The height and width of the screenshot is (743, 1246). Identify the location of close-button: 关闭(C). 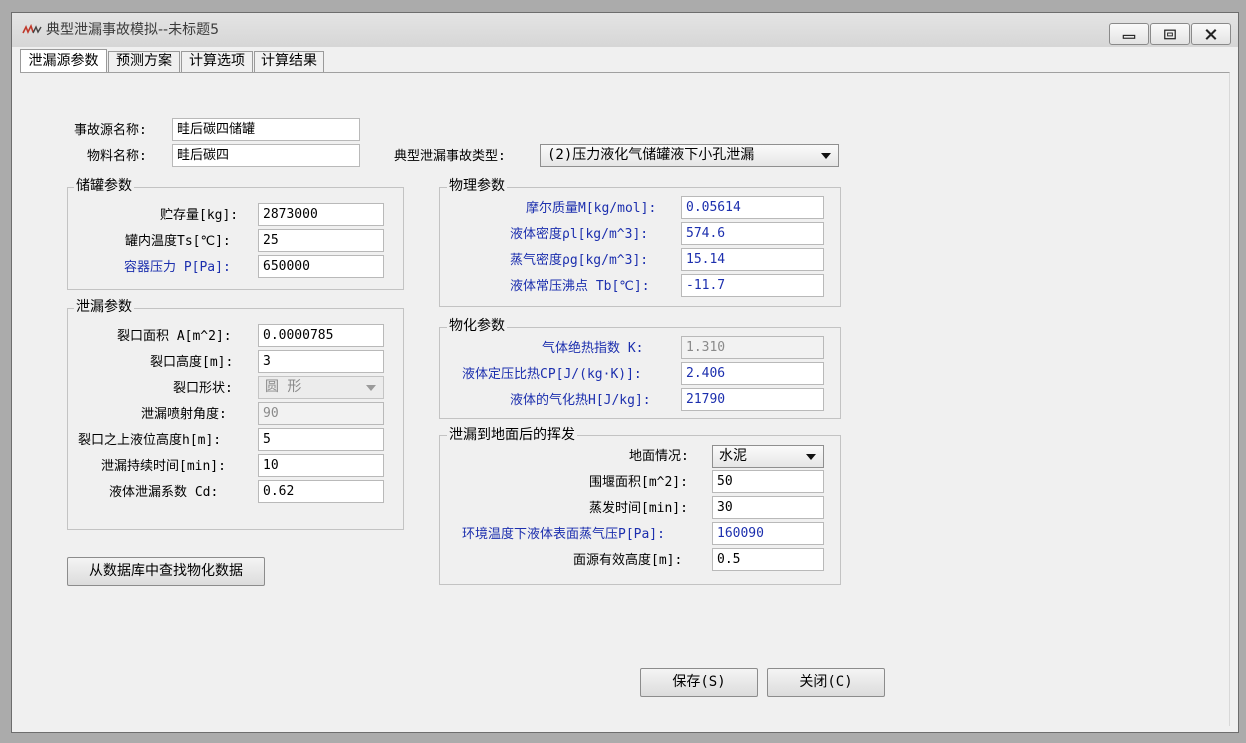
(826, 682).